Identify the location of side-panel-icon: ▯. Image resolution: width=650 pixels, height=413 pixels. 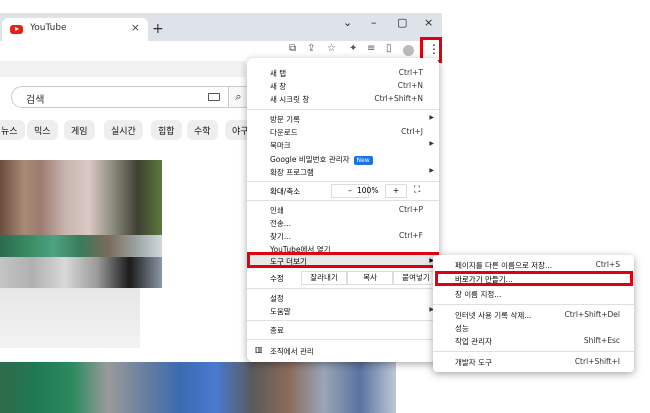
(389, 48).